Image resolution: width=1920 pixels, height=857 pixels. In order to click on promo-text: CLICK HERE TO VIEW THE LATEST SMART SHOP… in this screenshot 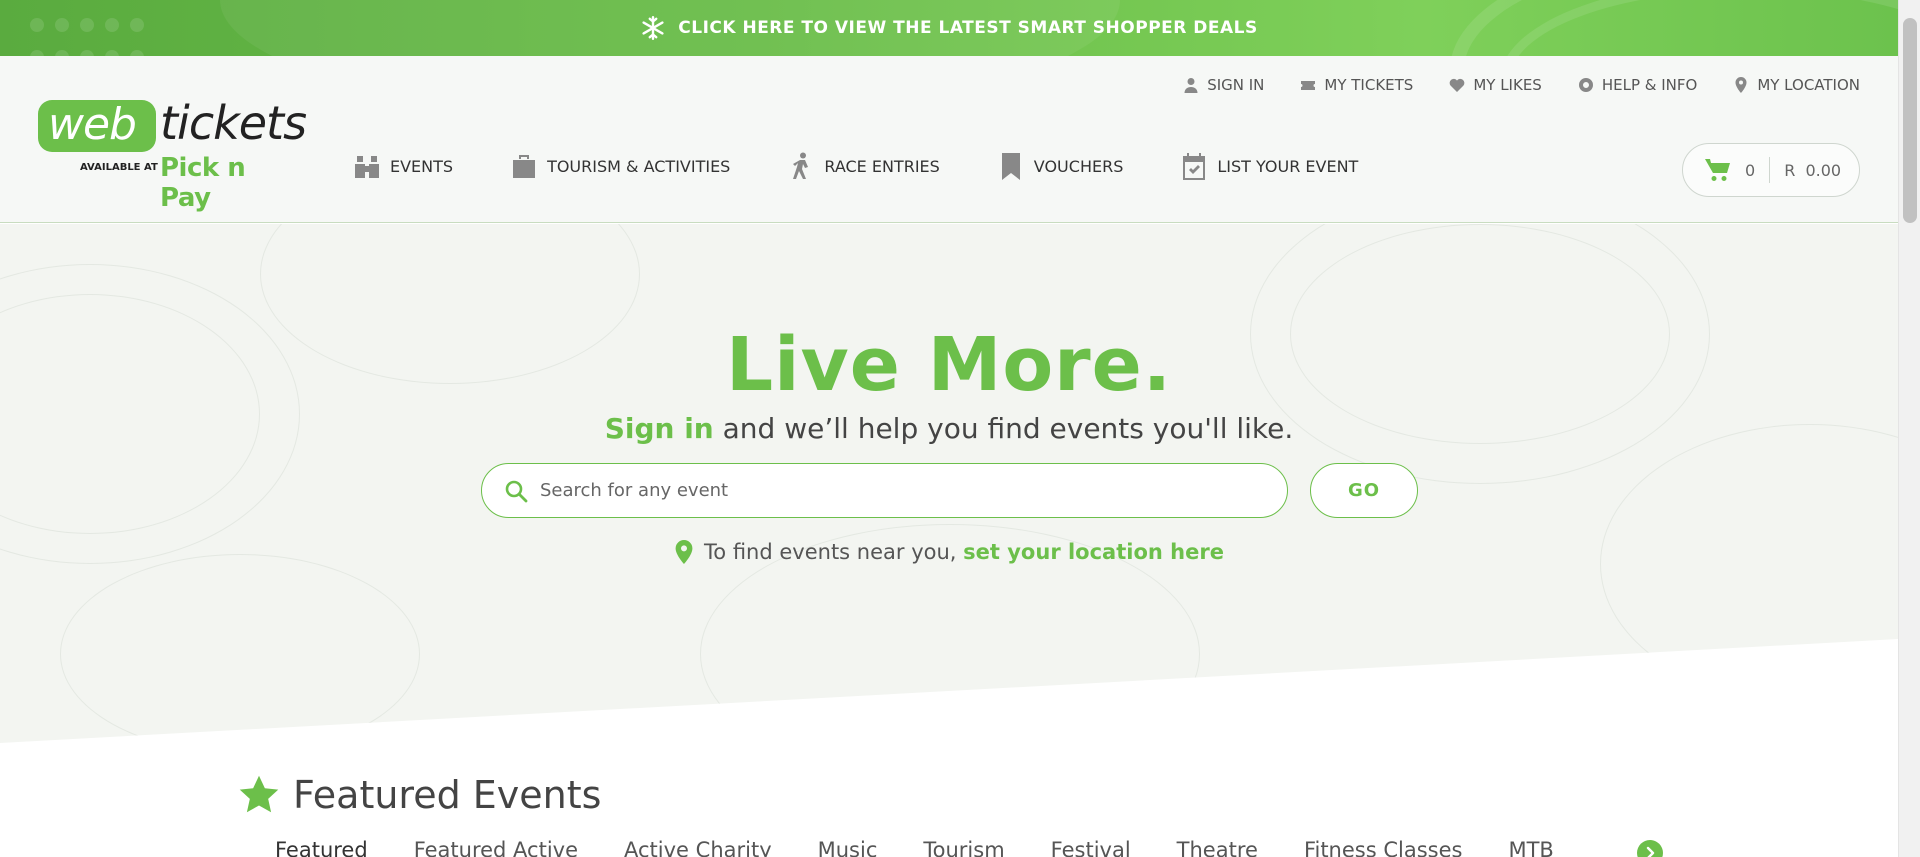, I will do `click(968, 28)`.